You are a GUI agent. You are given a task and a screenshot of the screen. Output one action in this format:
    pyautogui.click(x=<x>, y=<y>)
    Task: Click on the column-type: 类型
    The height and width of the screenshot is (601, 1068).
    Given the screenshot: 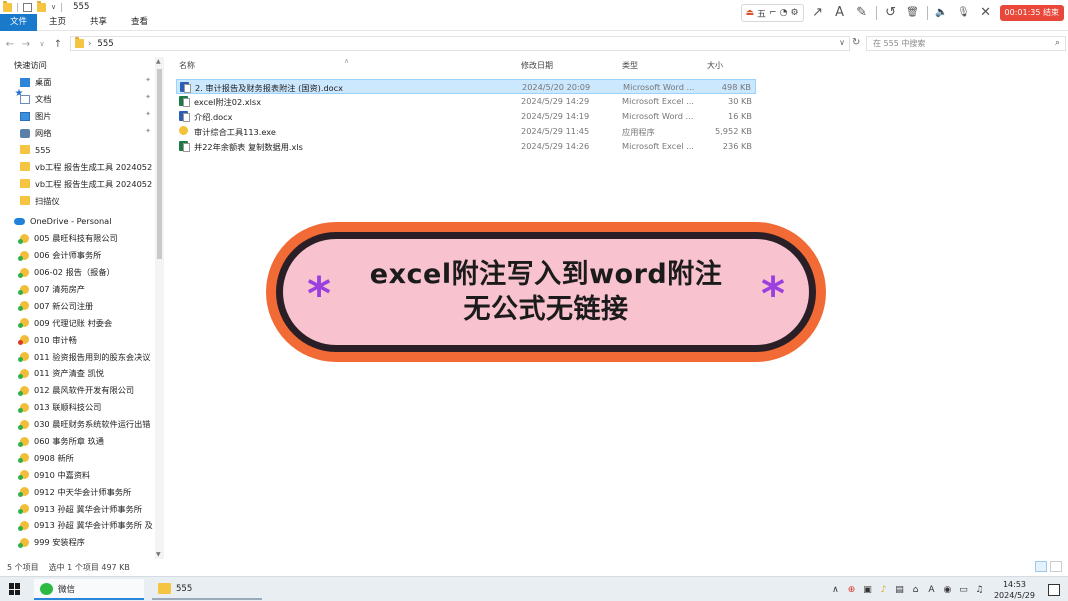 What is the action you would take?
    pyautogui.click(x=630, y=65)
    